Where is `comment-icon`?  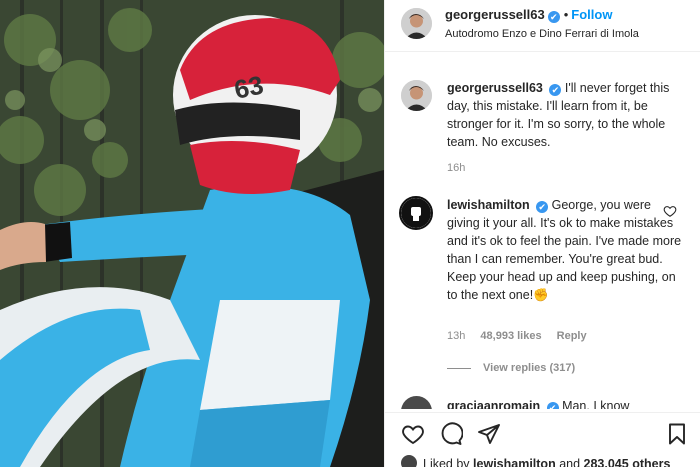 comment-icon is located at coordinates (451, 434).